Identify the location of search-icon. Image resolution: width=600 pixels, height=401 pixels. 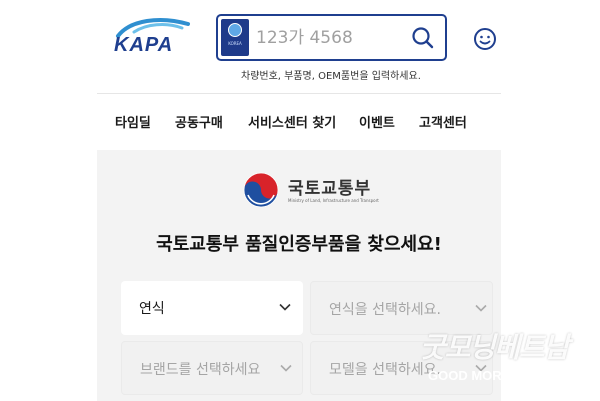
(423, 38).